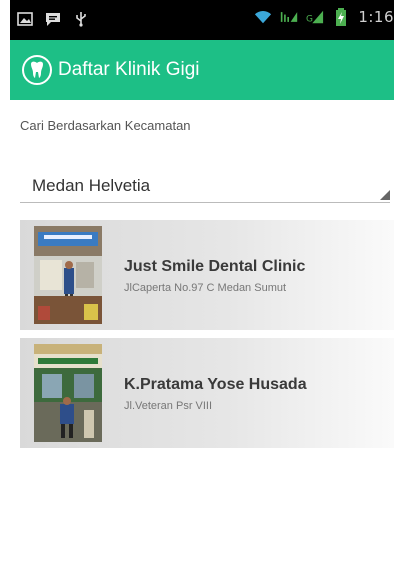 The height and width of the screenshot is (583, 394). I want to click on notification-icons, so click(53, 19).